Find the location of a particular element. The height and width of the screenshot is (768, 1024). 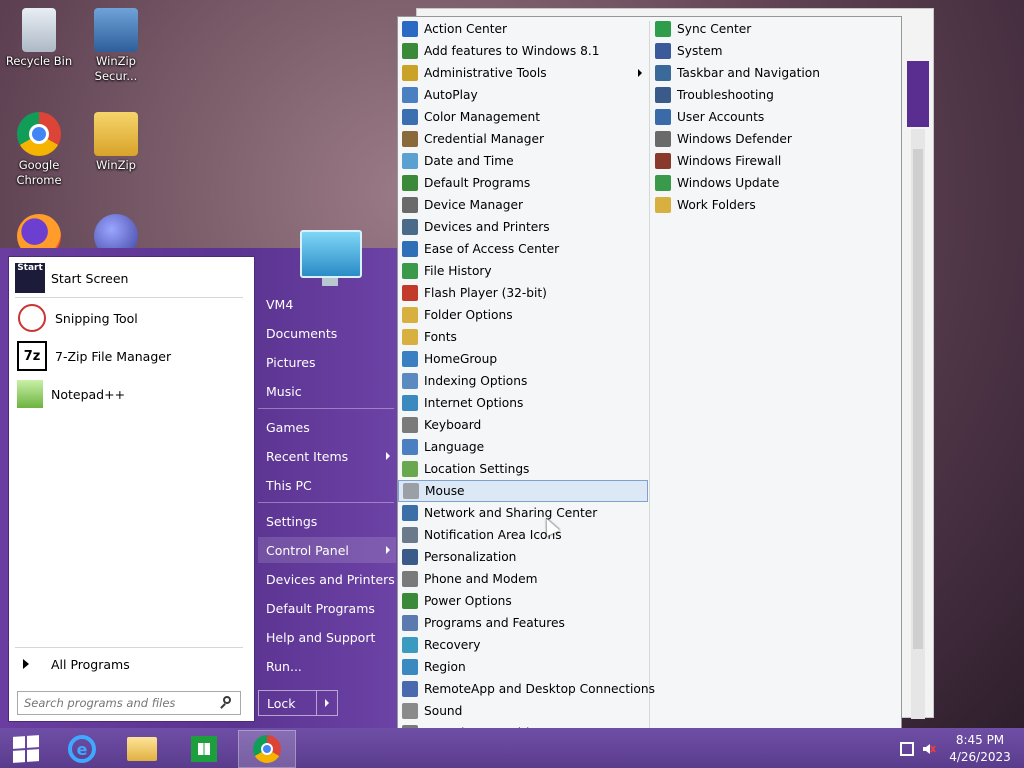

cp-item-location-settings: Location Settings is located at coordinates (523, 469).